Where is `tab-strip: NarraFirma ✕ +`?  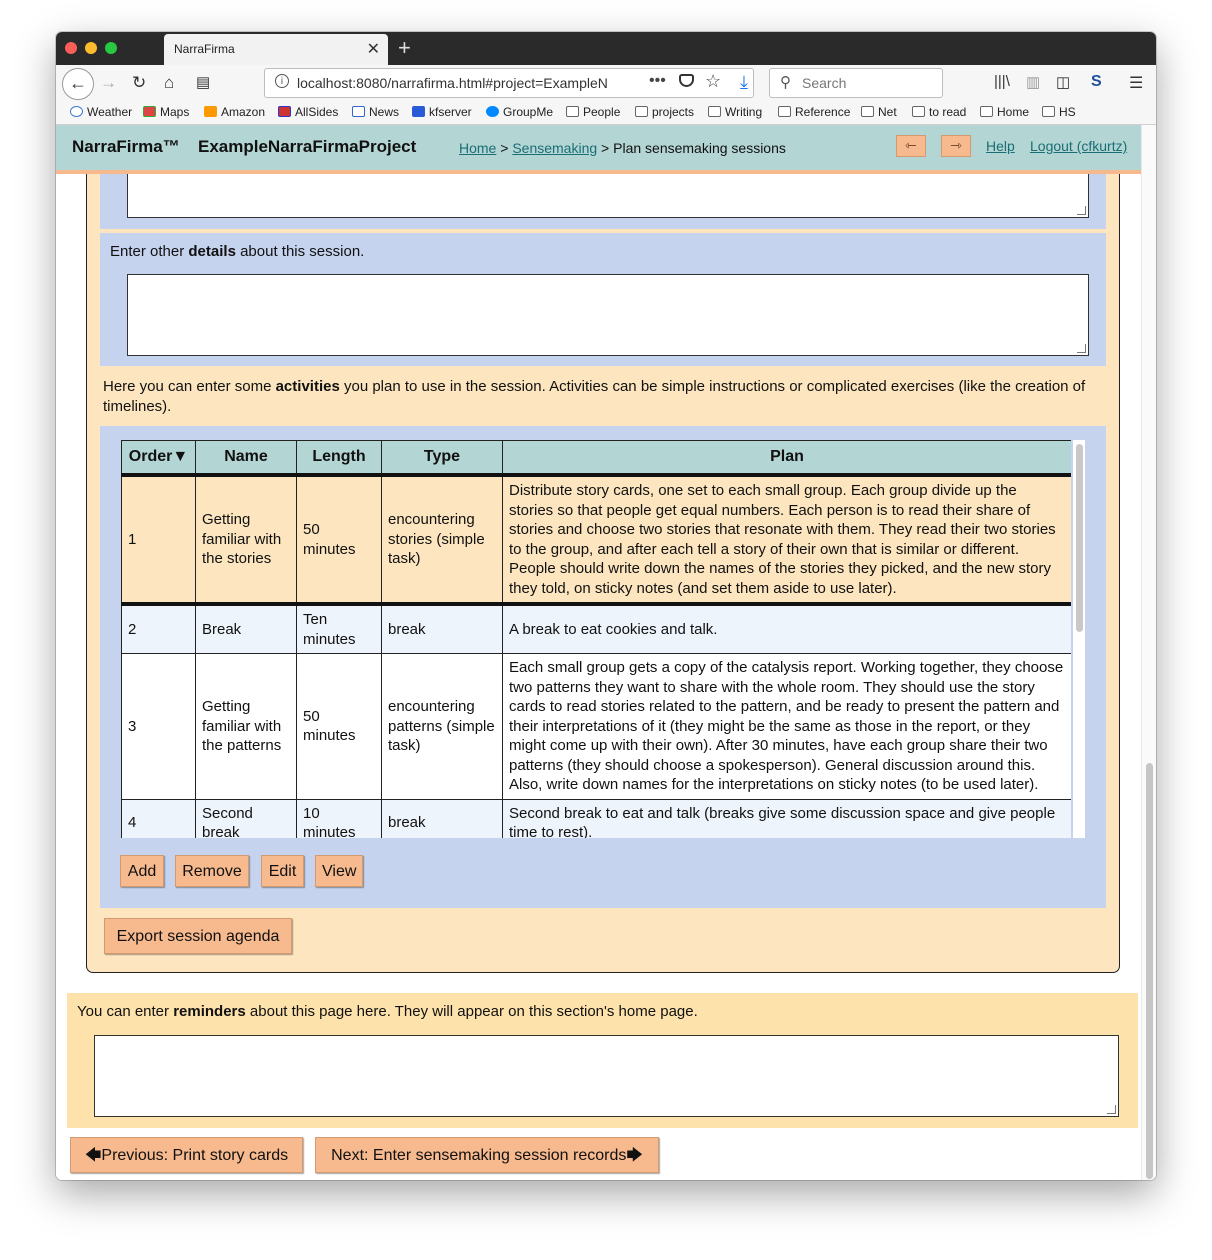
tab-strip: NarraFirma ✕ + is located at coordinates (606, 48).